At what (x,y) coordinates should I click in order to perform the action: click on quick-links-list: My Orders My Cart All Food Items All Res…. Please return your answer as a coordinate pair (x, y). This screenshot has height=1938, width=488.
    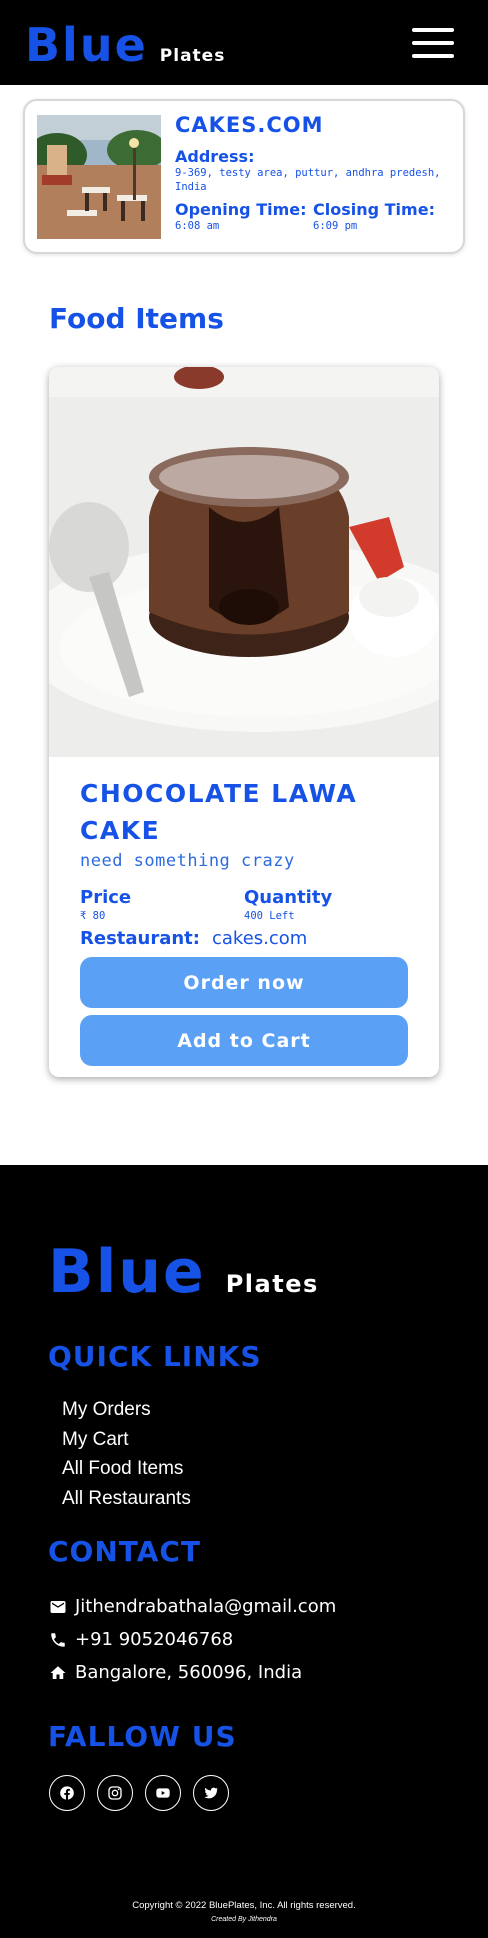
    Looking at the image, I should click on (126, 1454).